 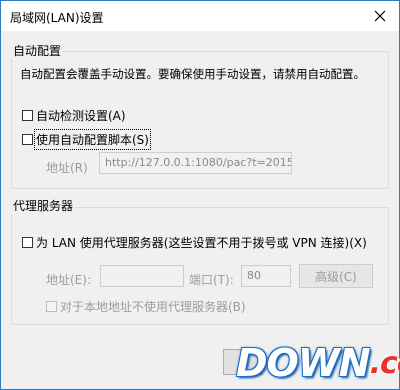 What do you see at coordinates (200, 16) in the screenshot?
I see `title-bar: 局域网(LAN)设置` at bounding box center [200, 16].